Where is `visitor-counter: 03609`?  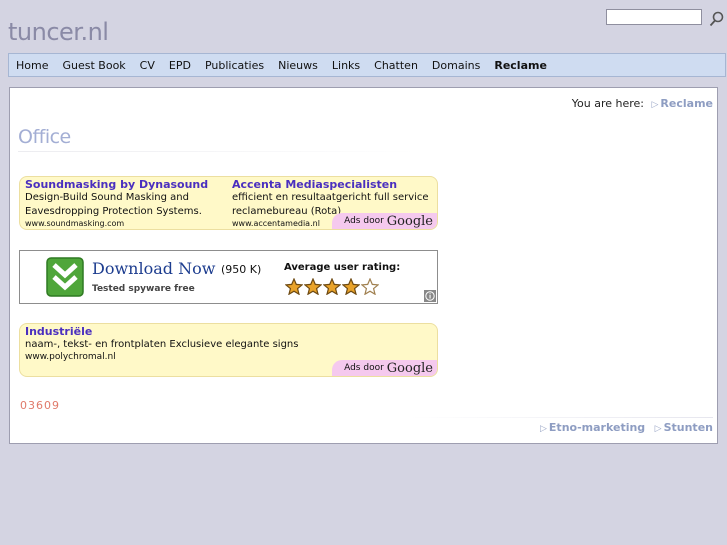
visitor-counter: 03609 is located at coordinates (40, 405).